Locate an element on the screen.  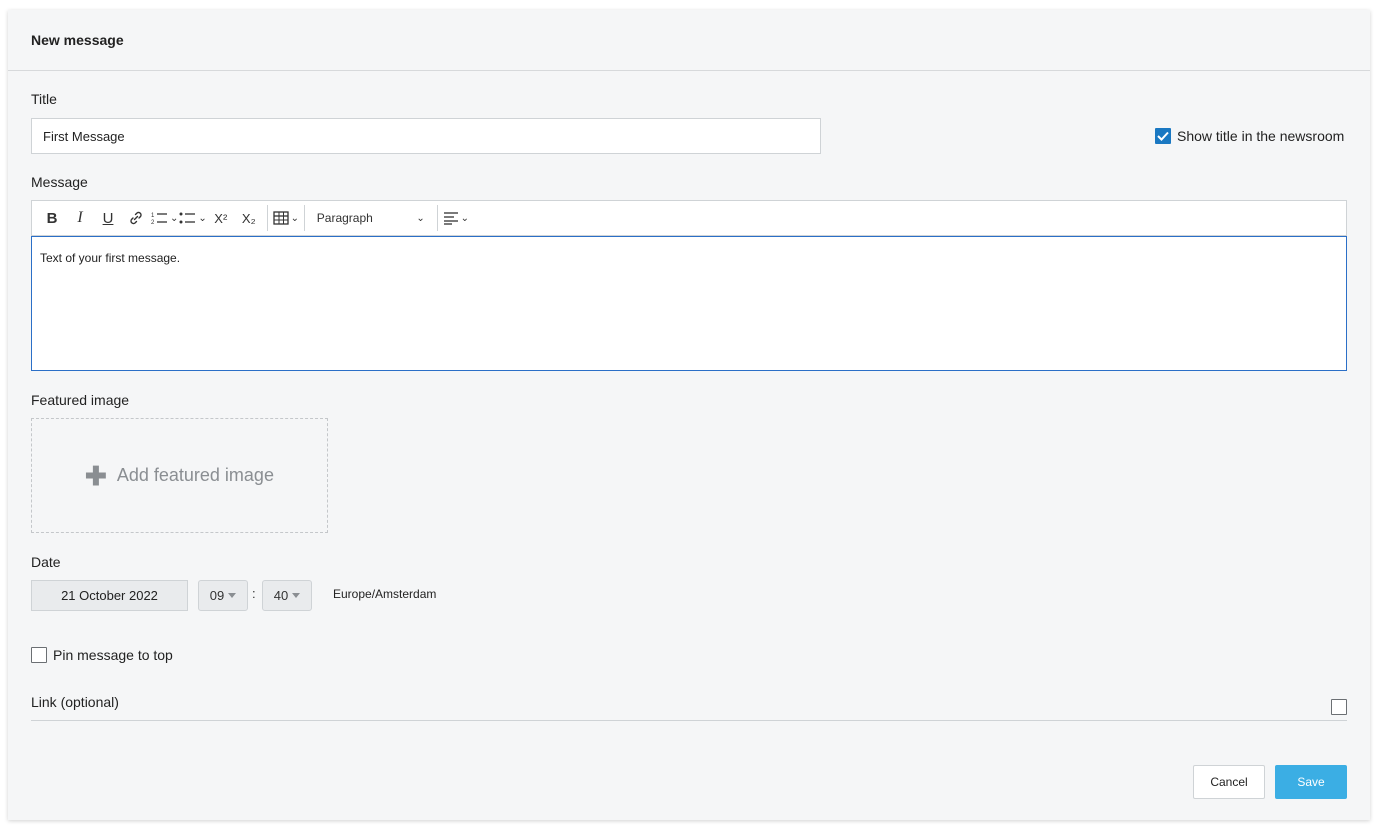
link-divider is located at coordinates (689, 720).